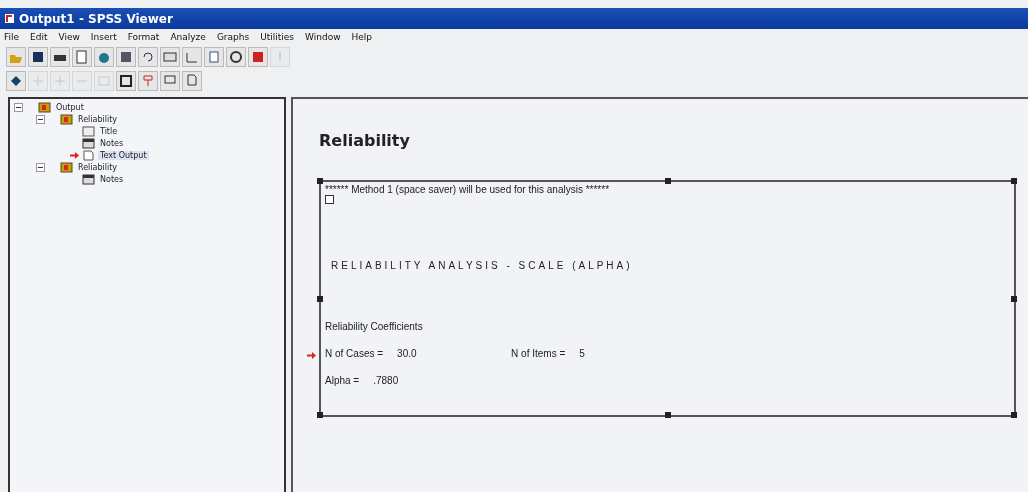 Image resolution: width=1028 pixels, height=492 pixels. What do you see at coordinates (109, 131) in the screenshot?
I see `outline-item: Title` at bounding box center [109, 131].